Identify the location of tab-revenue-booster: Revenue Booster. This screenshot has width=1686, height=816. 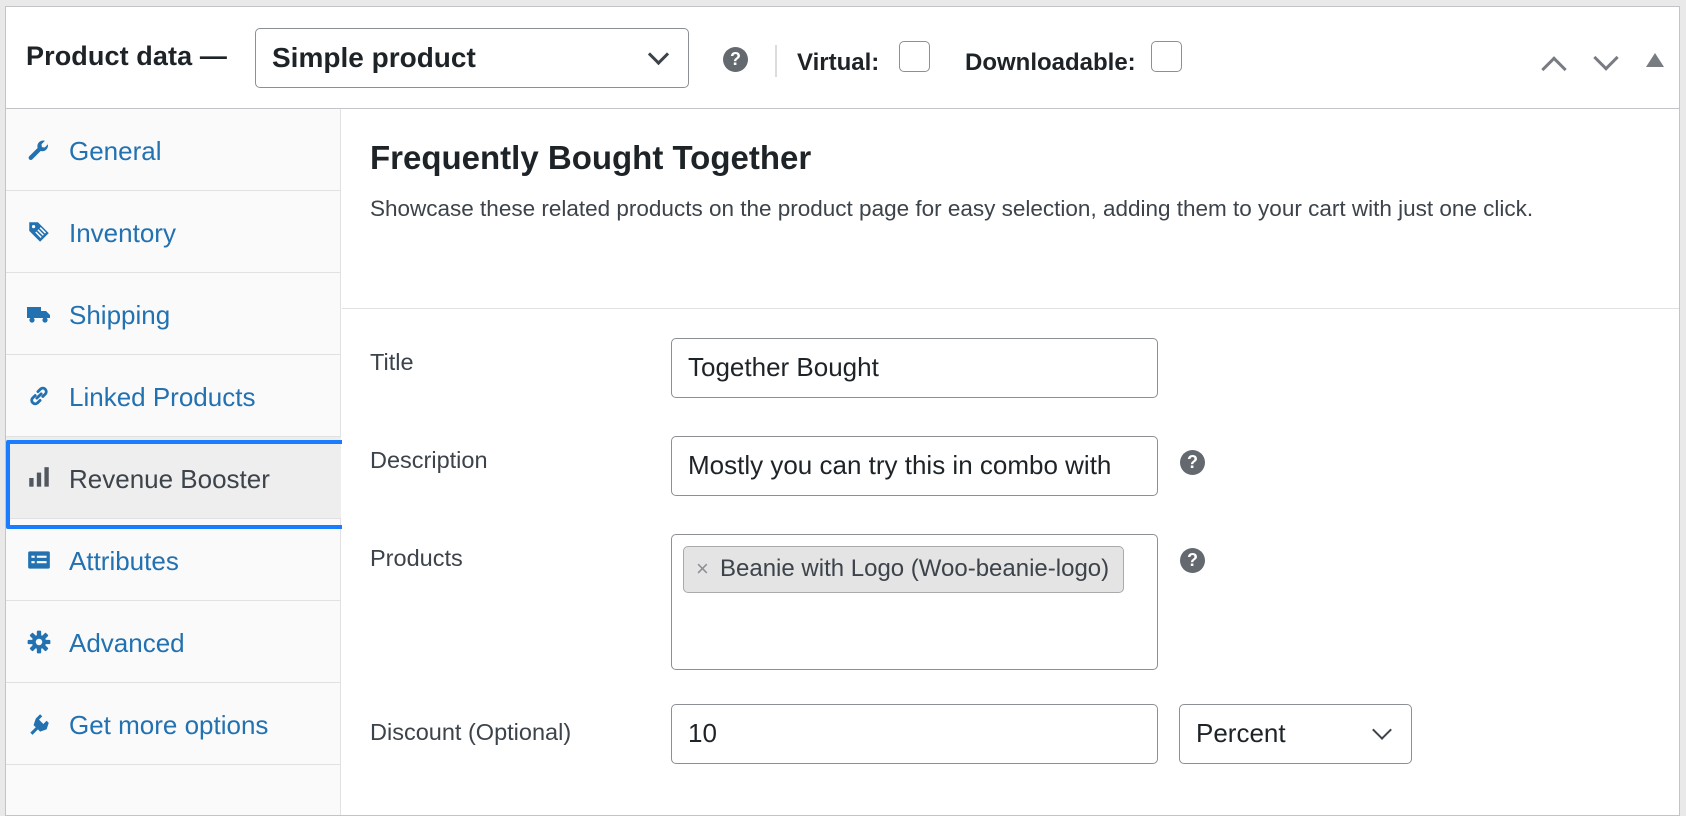
(173, 478).